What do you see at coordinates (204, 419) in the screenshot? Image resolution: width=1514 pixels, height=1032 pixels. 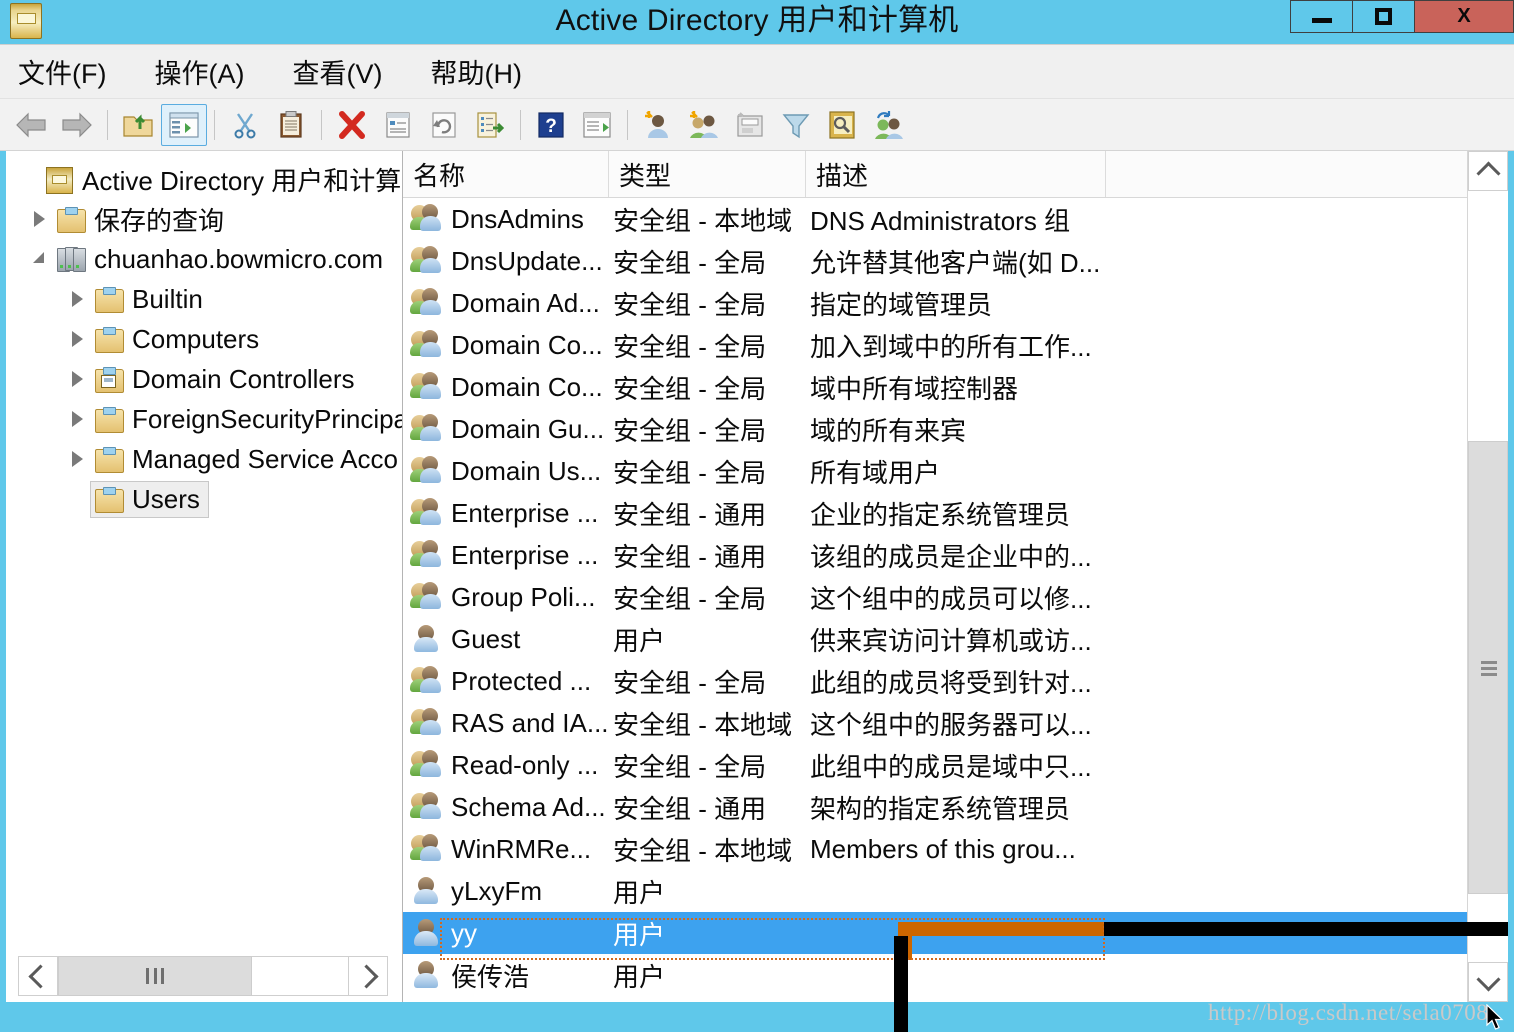 I see `tree-node-foreign-security-principals: ForeignSecurityPrincipa` at bounding box center [204, 419].